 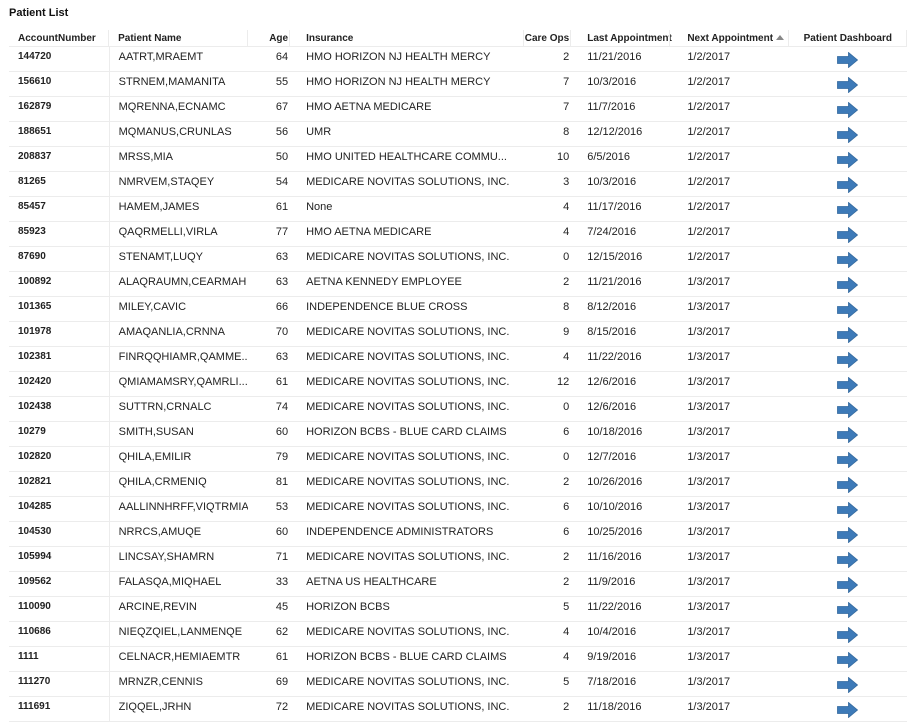 I want to click on age: 50, so click(x=282, y=157).